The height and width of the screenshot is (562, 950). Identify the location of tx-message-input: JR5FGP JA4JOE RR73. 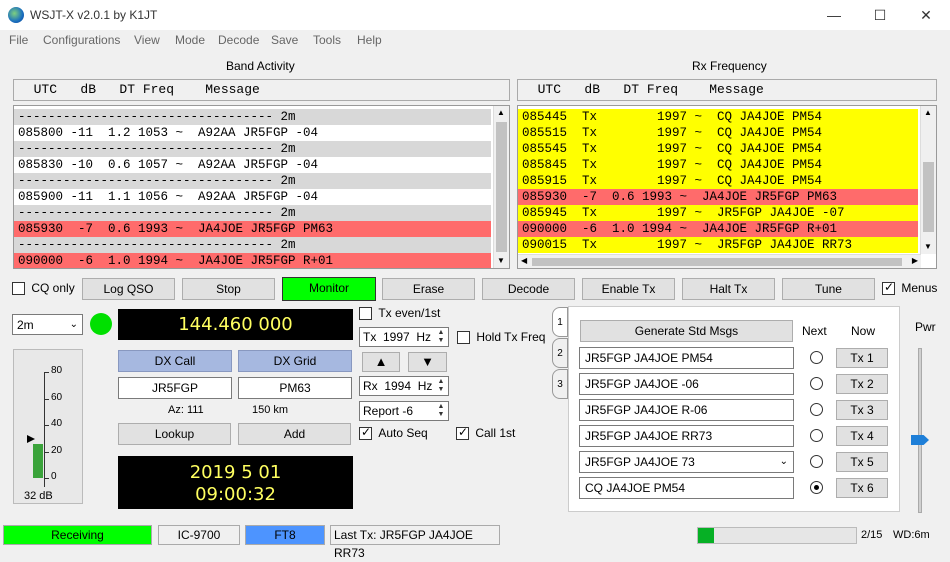
(686, 436).